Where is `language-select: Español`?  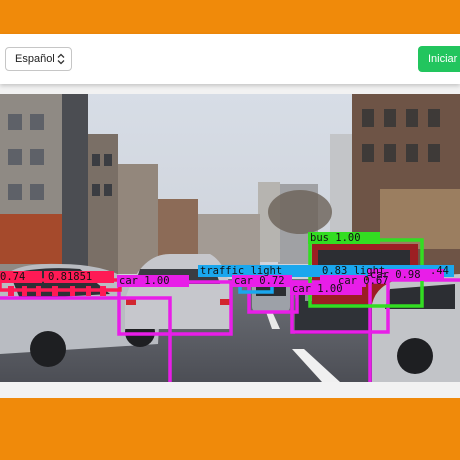 language-select: Español is located at coordinates (38, 59).